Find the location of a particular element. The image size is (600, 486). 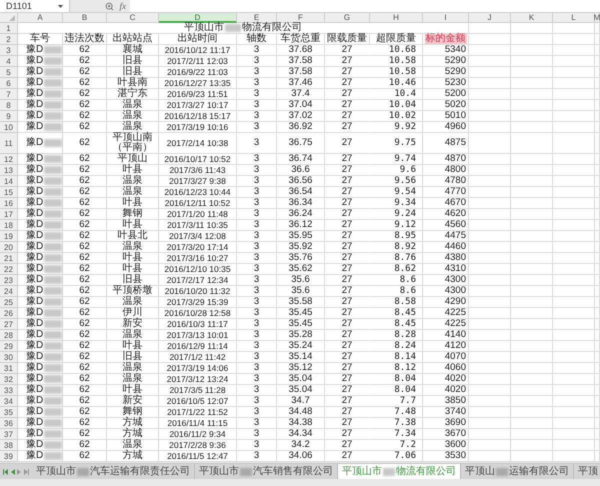

table-cell: 4620 is located at coordinates (455, 214).